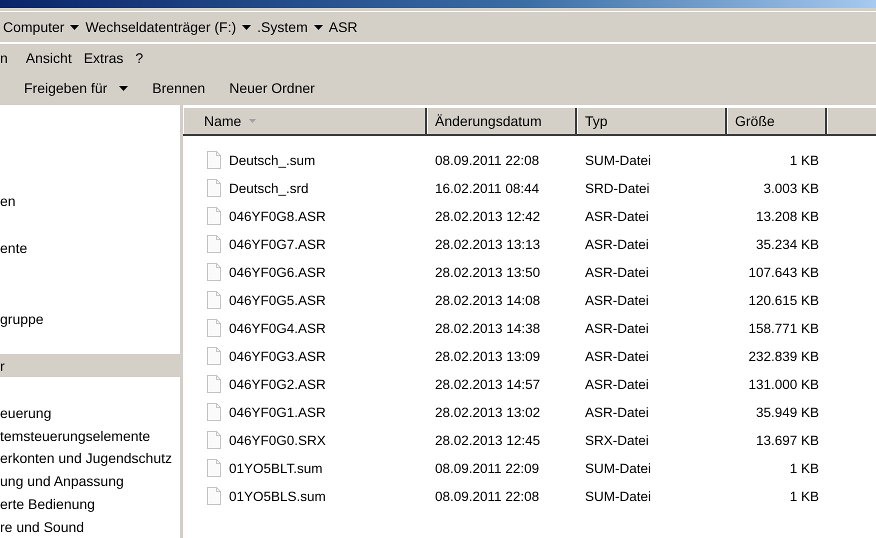 The image size is (876, 538). What do you see at coordinates (791, 188) in the screenshot?
I see `size-cell: 3.003 KB` at bounding box center [791, 188].